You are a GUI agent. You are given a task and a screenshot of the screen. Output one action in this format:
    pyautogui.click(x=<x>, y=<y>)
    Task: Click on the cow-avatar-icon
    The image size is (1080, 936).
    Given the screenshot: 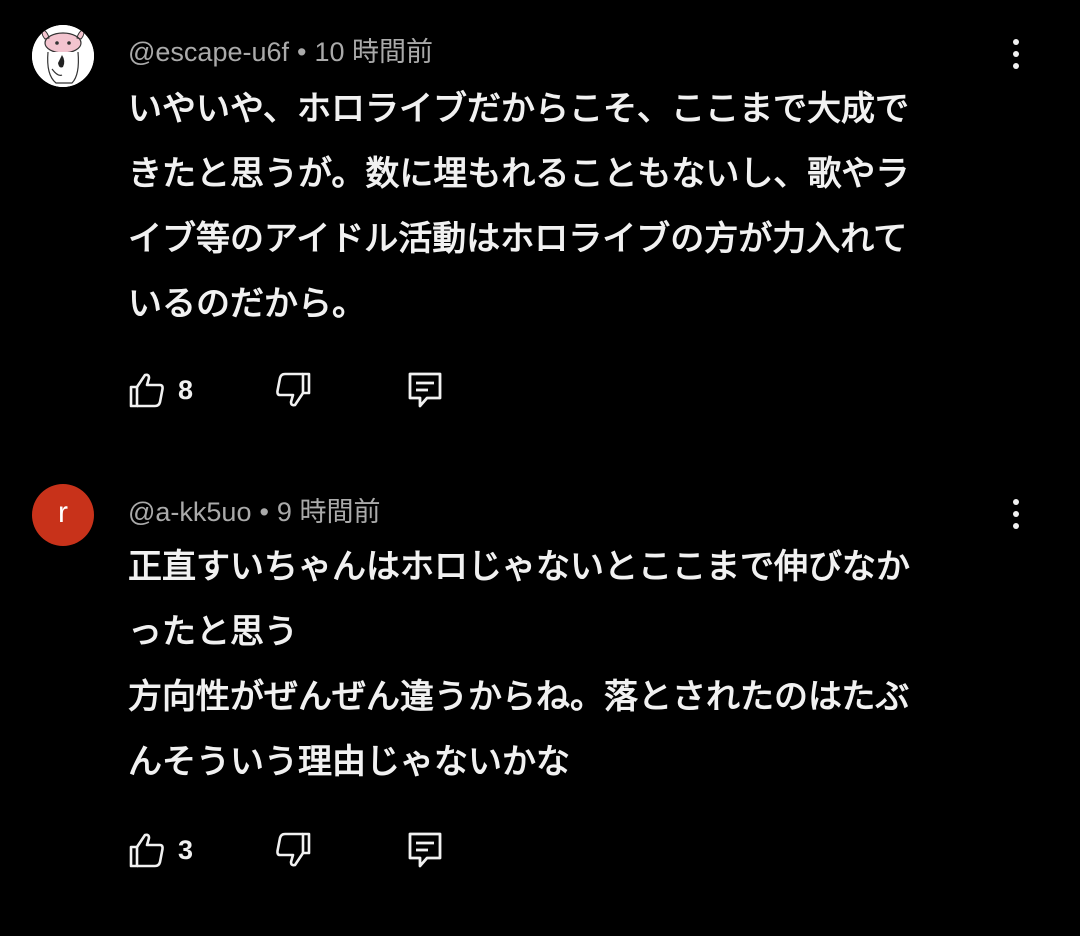 What is the action you would take?
    pyautogui.click(x=63, y=56)
    